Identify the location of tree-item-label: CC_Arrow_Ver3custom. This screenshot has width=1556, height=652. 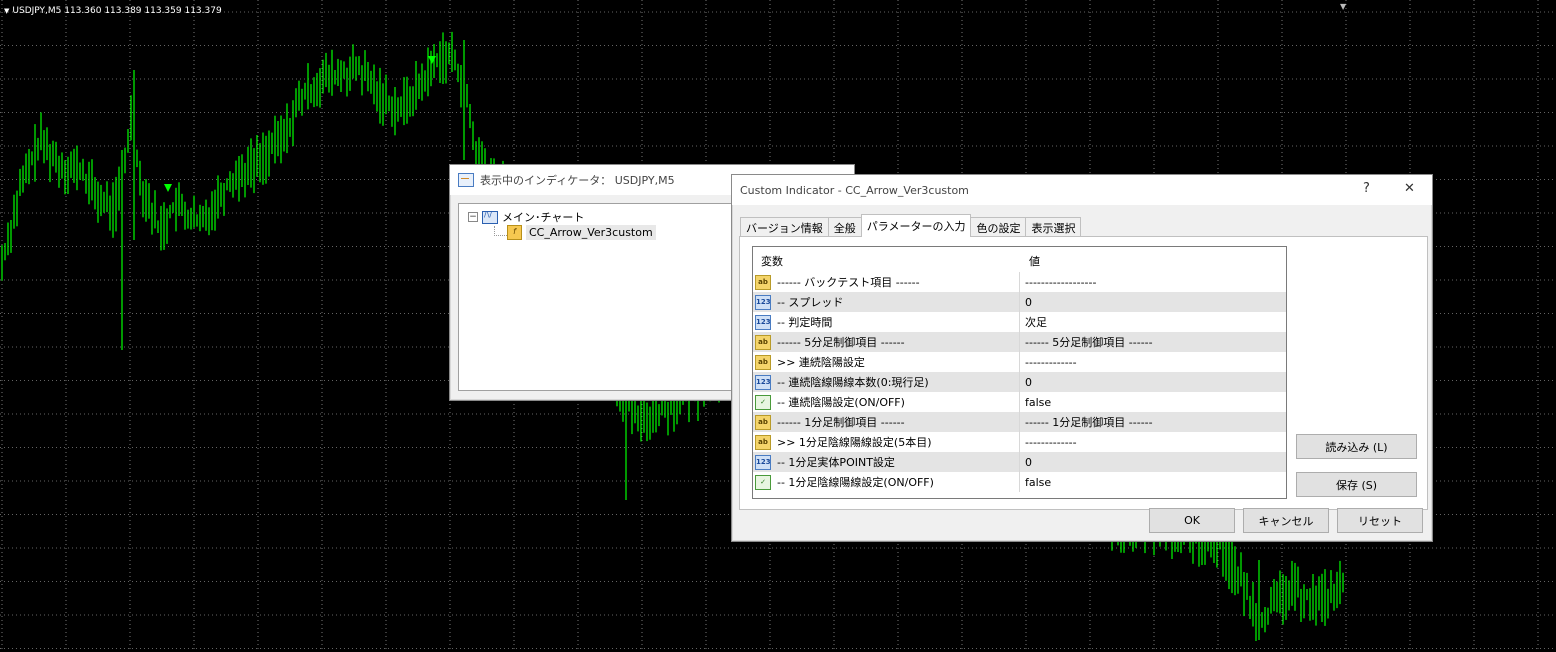
(591, 232).